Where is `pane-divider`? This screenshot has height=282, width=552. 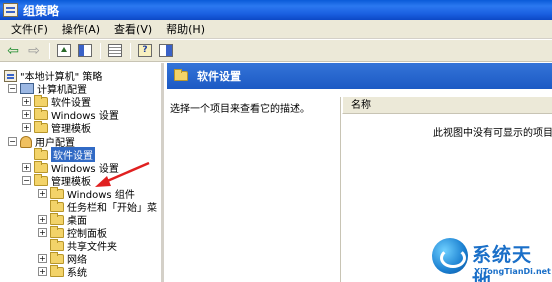 pane-divider is located at coordinates (340, 189).